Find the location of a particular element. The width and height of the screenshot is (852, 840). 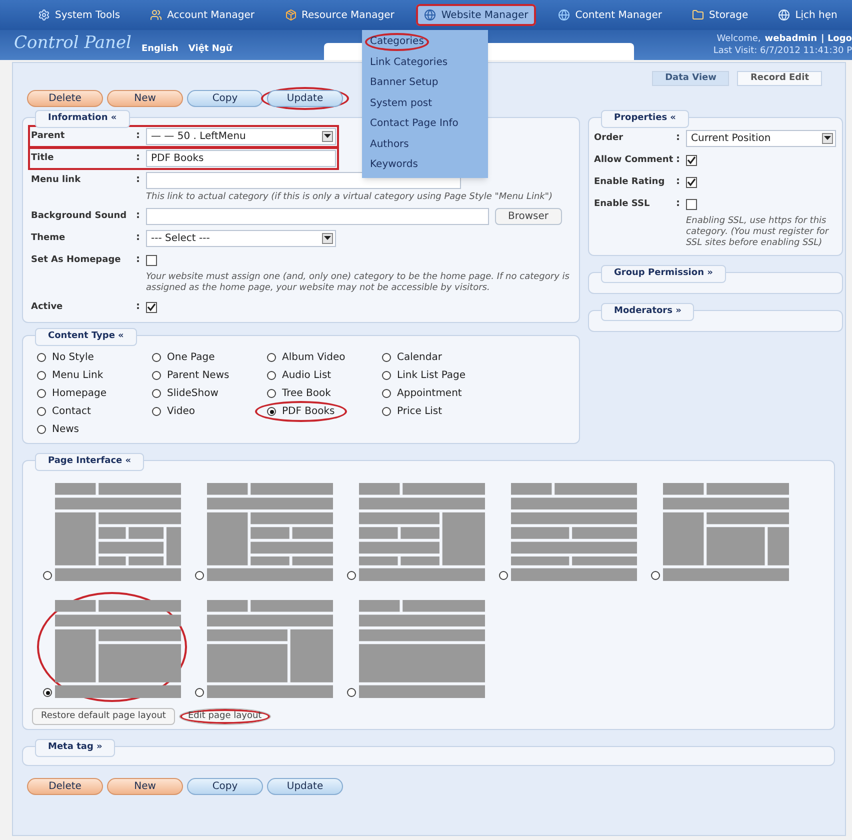

radio-option: Price List is located at coordinates (412, 411).